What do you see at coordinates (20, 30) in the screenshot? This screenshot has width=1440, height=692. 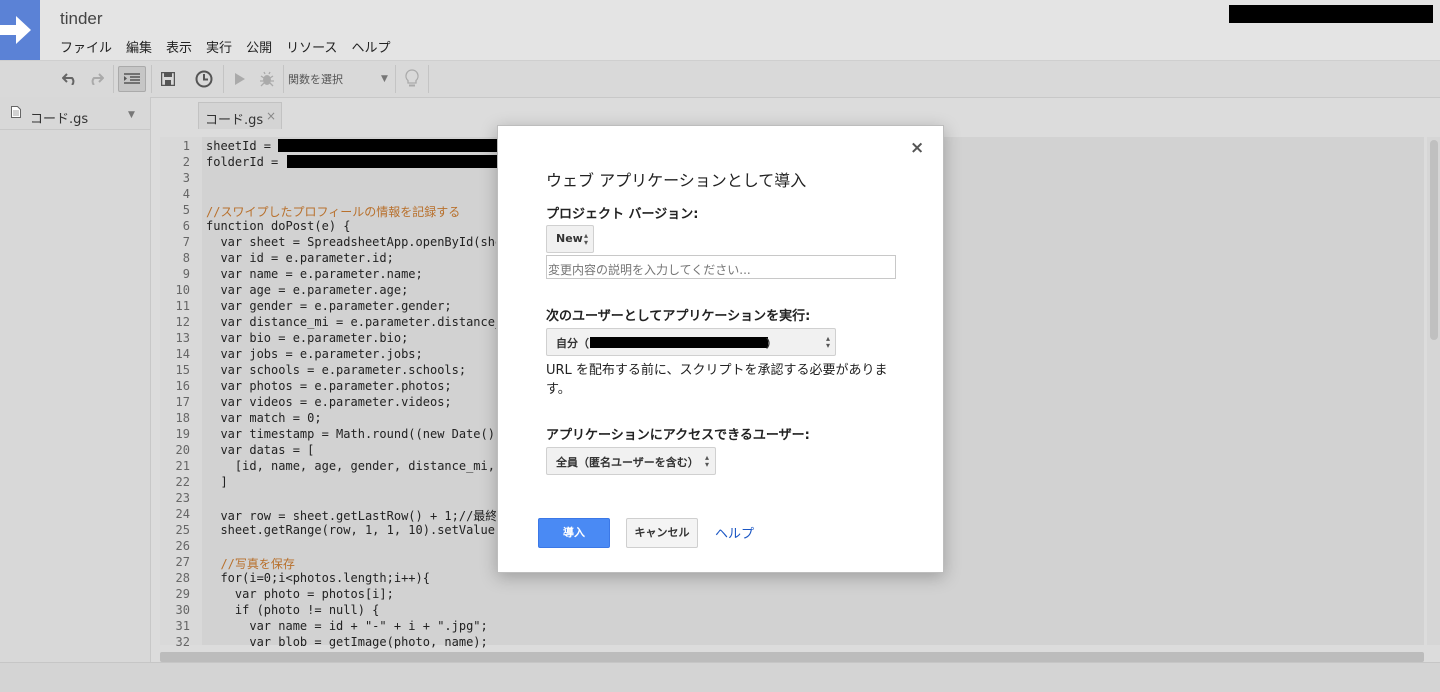 I see `apps-script-logo` at bounding box center [20, 30].